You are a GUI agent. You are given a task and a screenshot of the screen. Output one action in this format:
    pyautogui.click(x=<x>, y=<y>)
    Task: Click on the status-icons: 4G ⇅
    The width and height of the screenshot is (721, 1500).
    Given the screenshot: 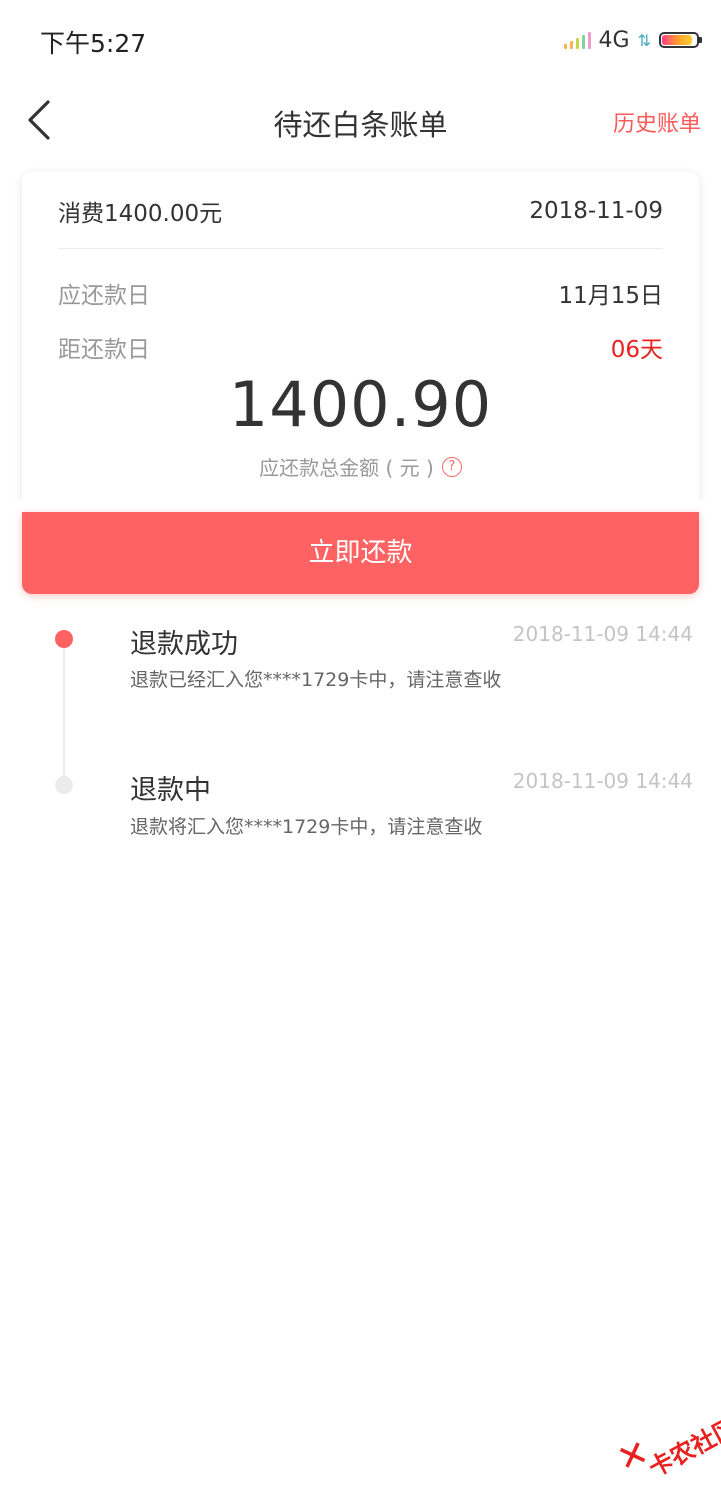 What is the action you would take?
    pyautogui.click(x=632, y=40)
    